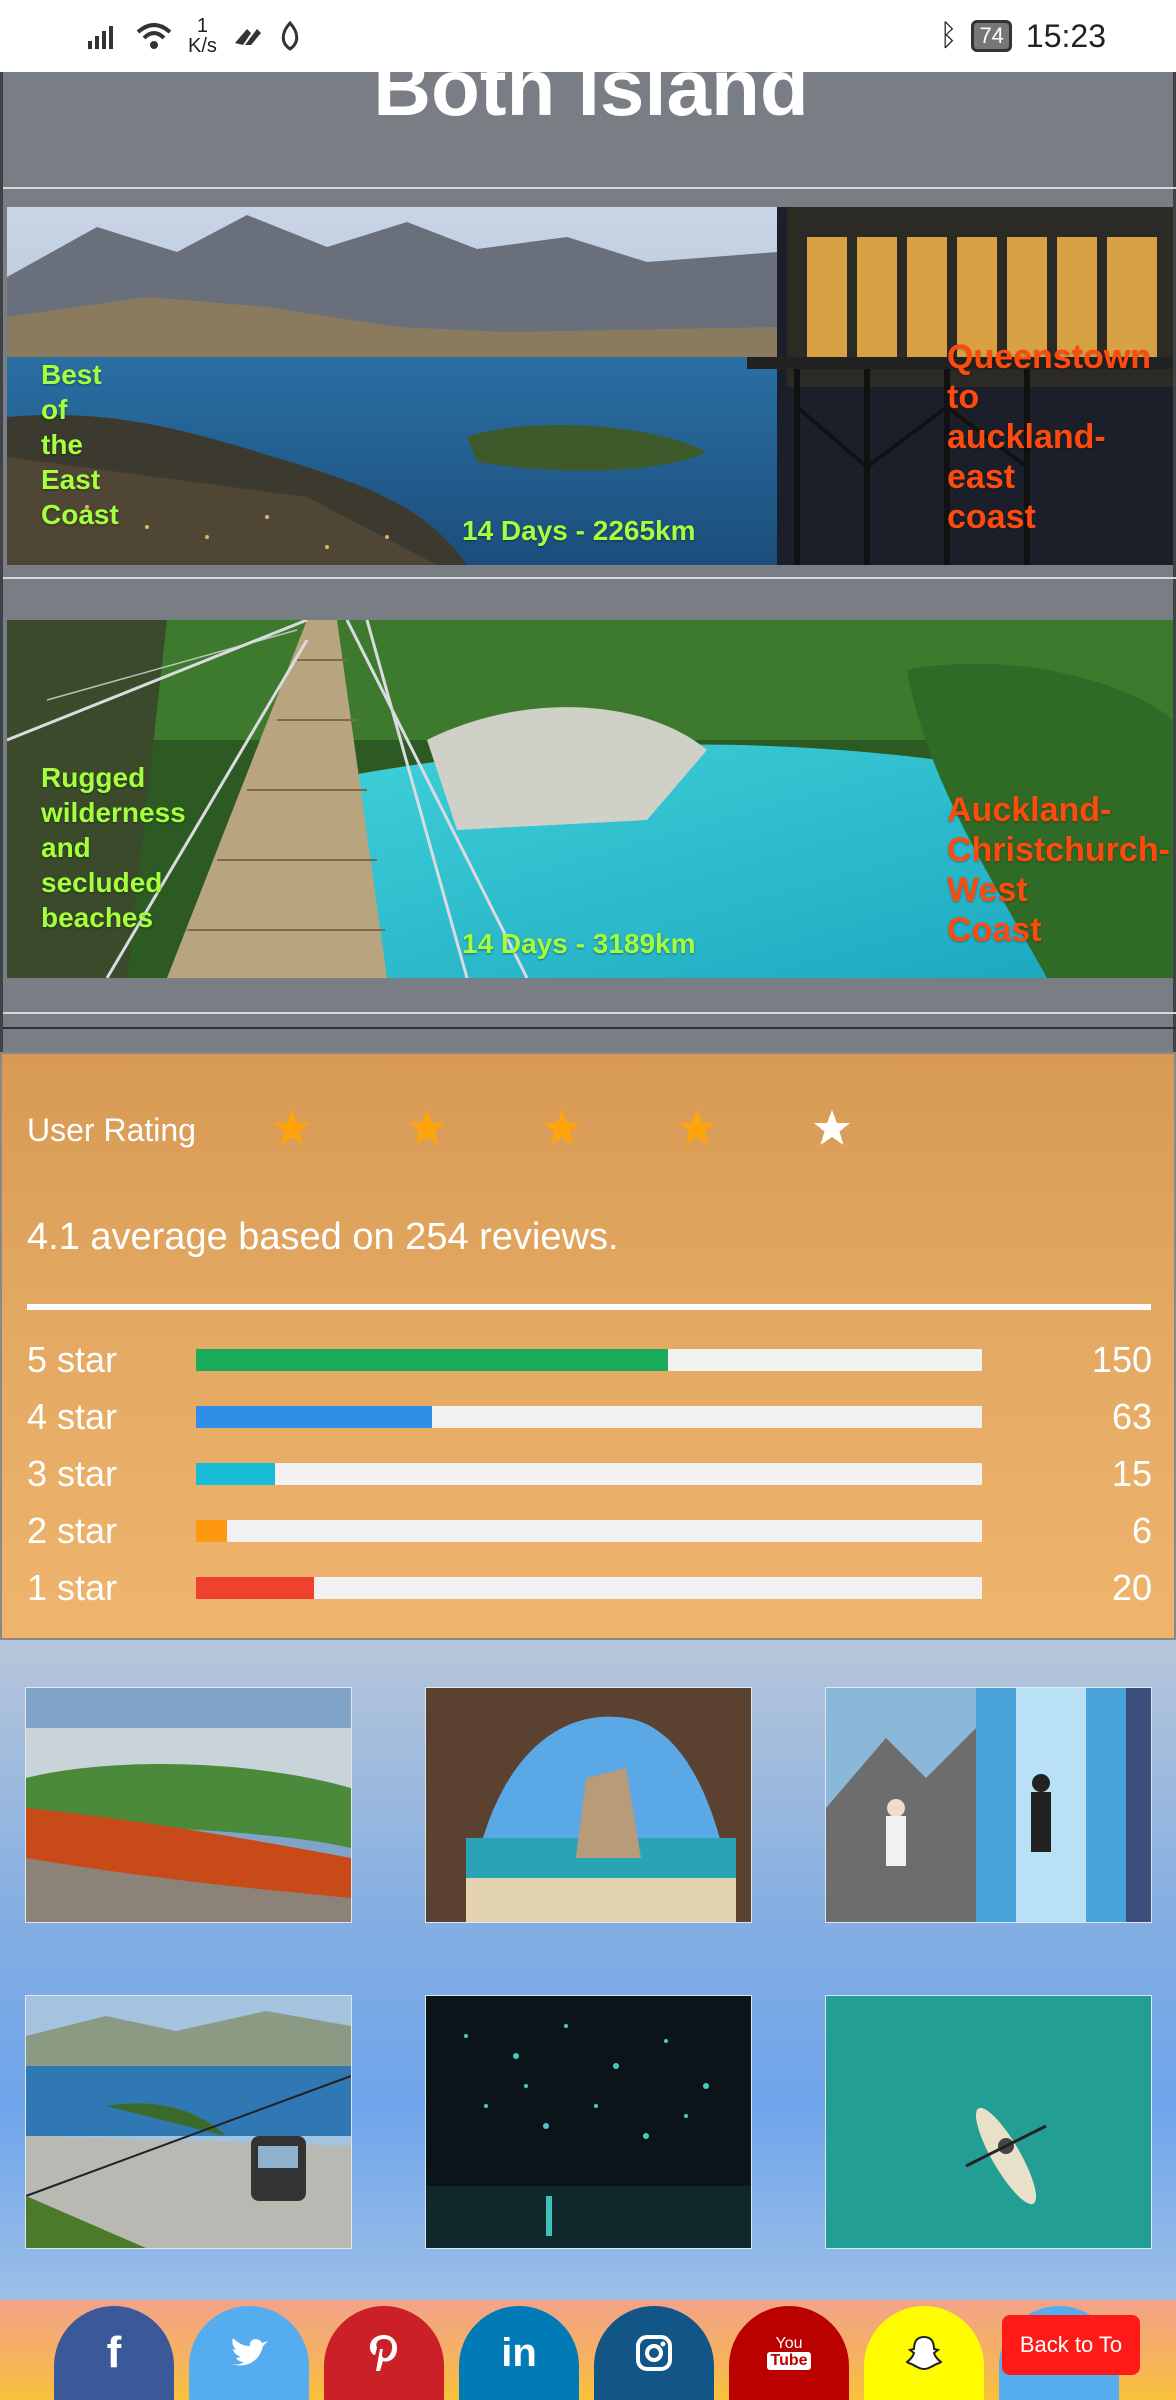 Image resolution: width=1176 pixels, height=2400 pixels. What do you see at coordinates (72, 1530) in the screenshot?
I see `rating-row-label: 2 star` at bounding box center [72, 1530].